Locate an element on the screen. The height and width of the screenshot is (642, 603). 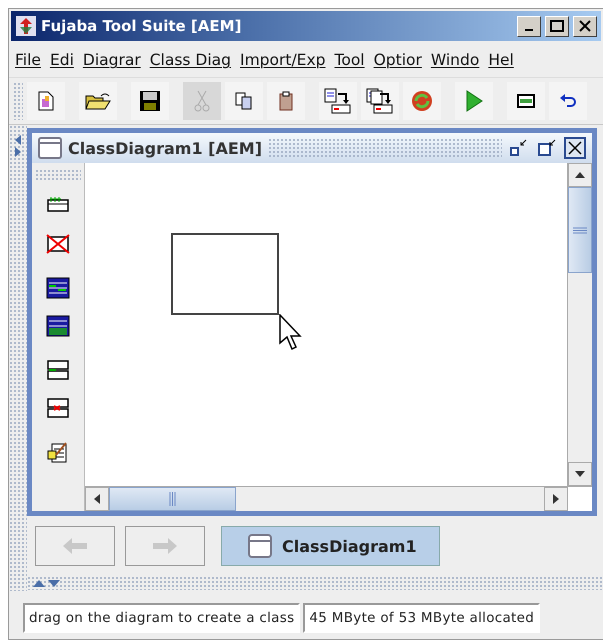
menu-item: Optior is located at coordinates (398, 60).